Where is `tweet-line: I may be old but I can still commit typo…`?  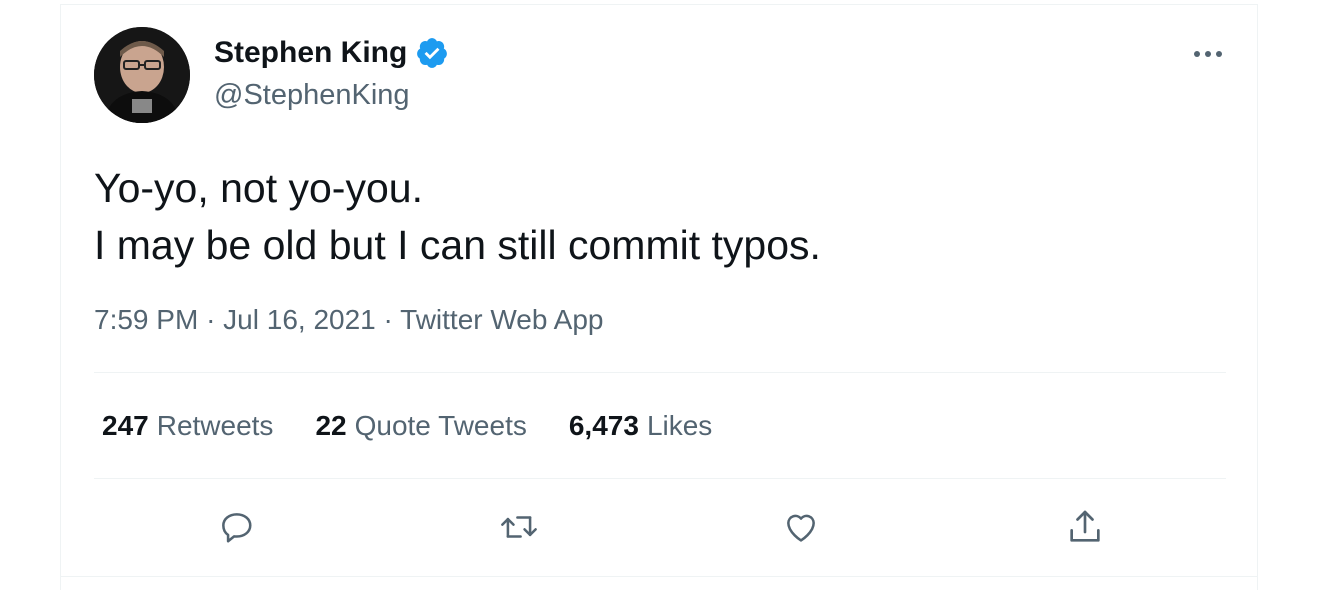
tweet-line: I may be old but I can still commit typo… is located at coordinates (457, 245).